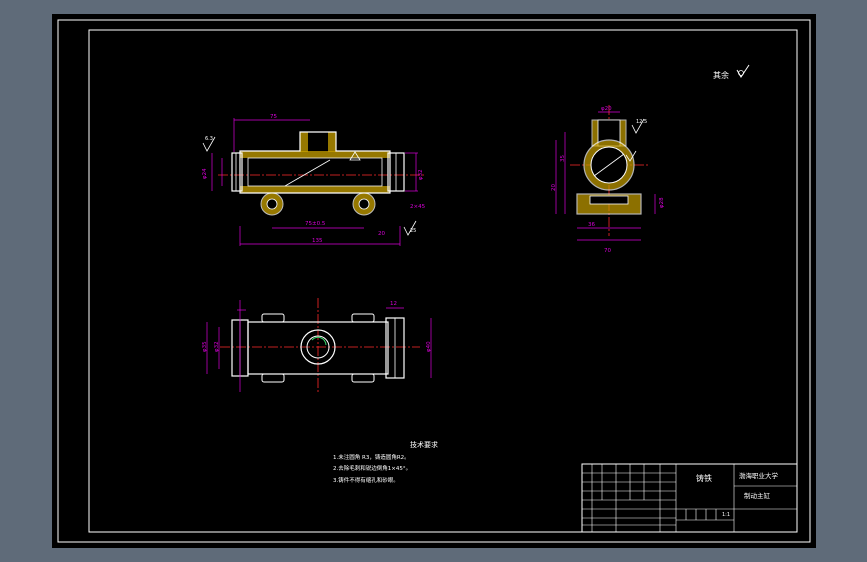 The image size is (867, 562). I want to click on dim-front-hole-spacing: 75±0.5, so click(315, 224).